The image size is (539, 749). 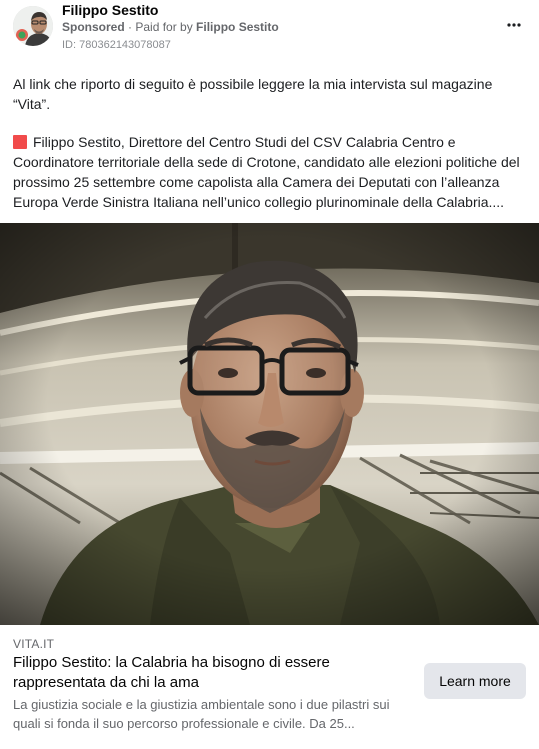 I want to click on paid-by-name: Filippo Sestito, so click(x=237, y=27).